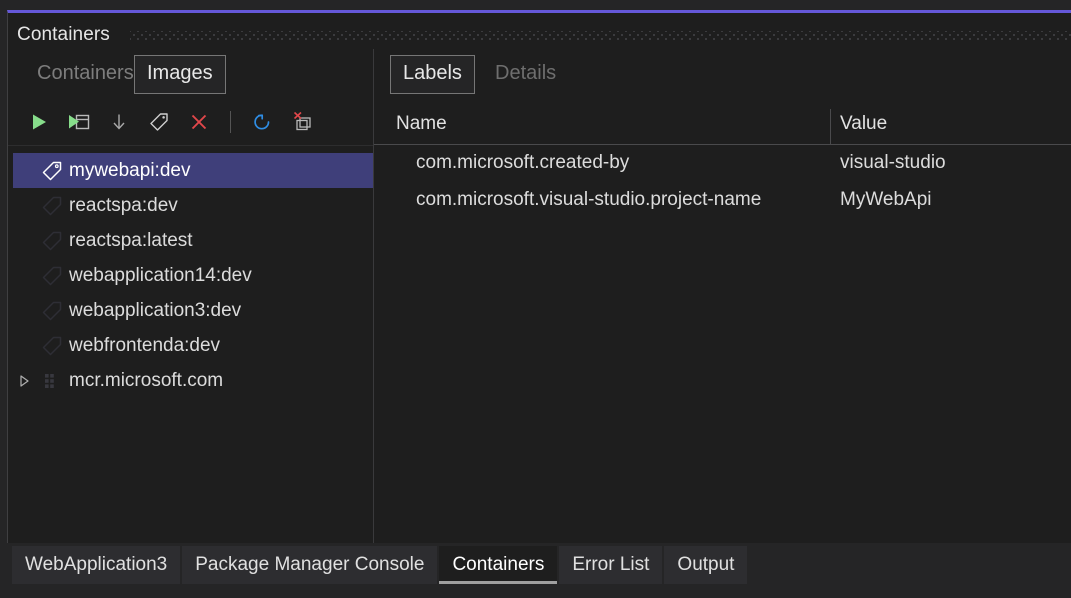 This screenshot has height=598, width=1071. I want to click on tab-containers: Containers, so click(85, 74).